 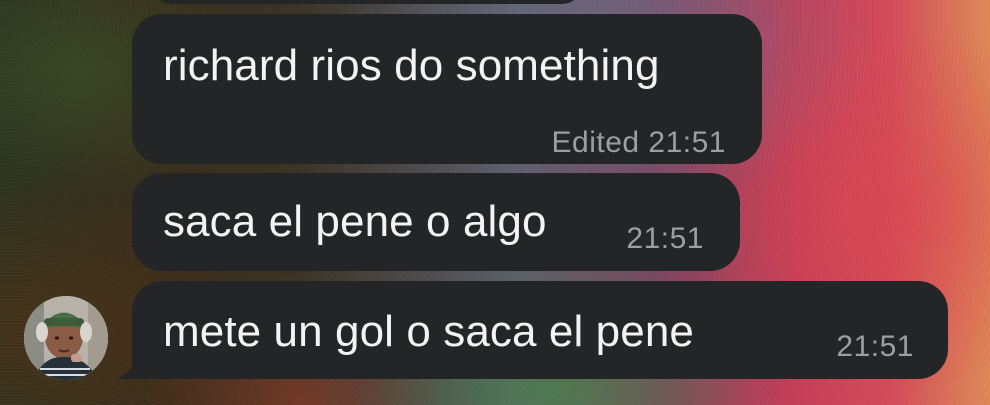 I want to click on message-timestamp: Edited 21:51, so click(x=638, y=142).